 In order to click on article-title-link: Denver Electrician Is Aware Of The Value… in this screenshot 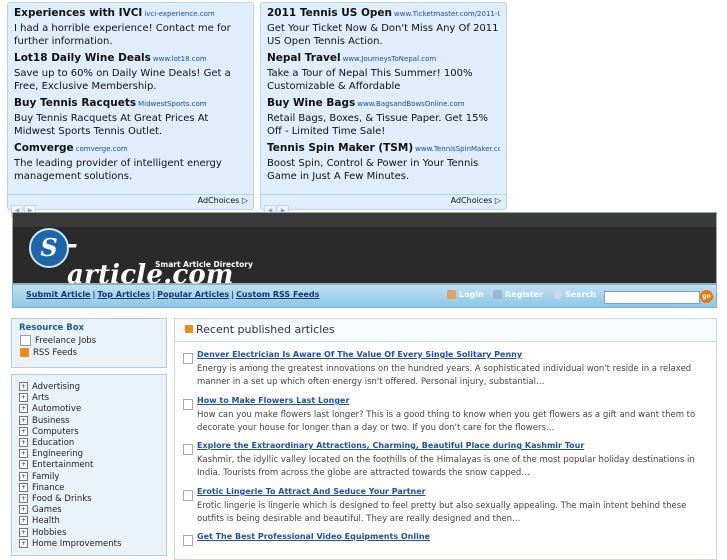, I will do `click(359, 354)`.